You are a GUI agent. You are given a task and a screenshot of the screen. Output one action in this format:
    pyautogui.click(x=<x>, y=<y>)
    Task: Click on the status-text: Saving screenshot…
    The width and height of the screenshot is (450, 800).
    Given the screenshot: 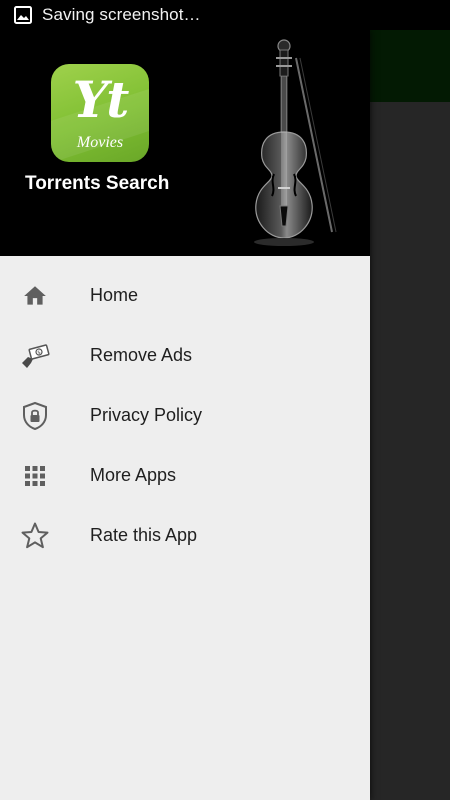 What is the action you would take?
    pyautogui.click(x=121, y=14)
    